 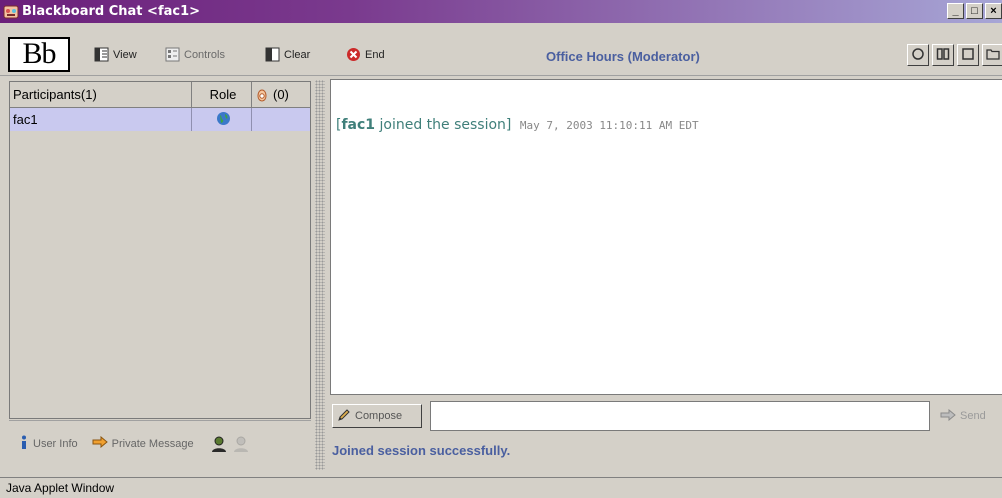 What do you see at coordinates (272, 54) in the screenshot?
I see `clear-icon` at bounding box center [272, 54].